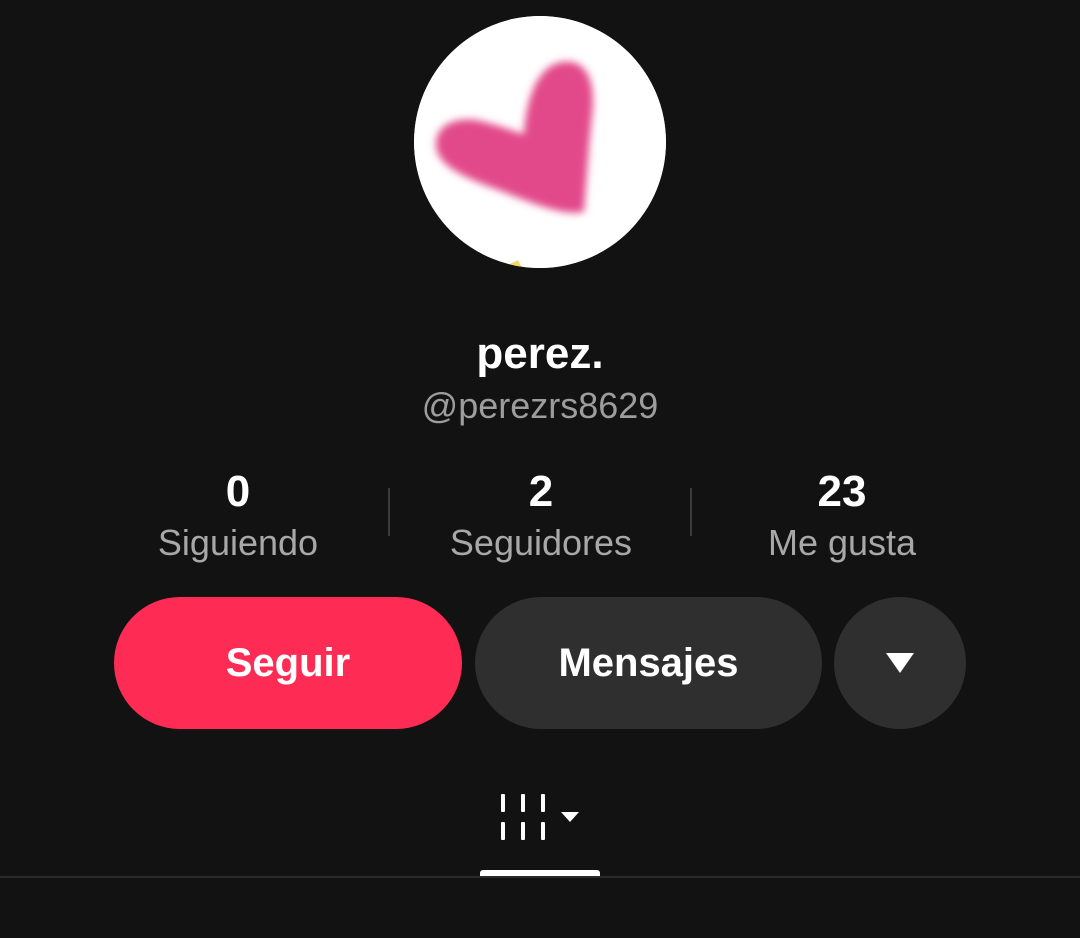 The image size is (1080, 938). What do you see at coordinates (541, 542) in the screenshot?
I see `followers-label: Seguidores` at bounding box center [541, 542].